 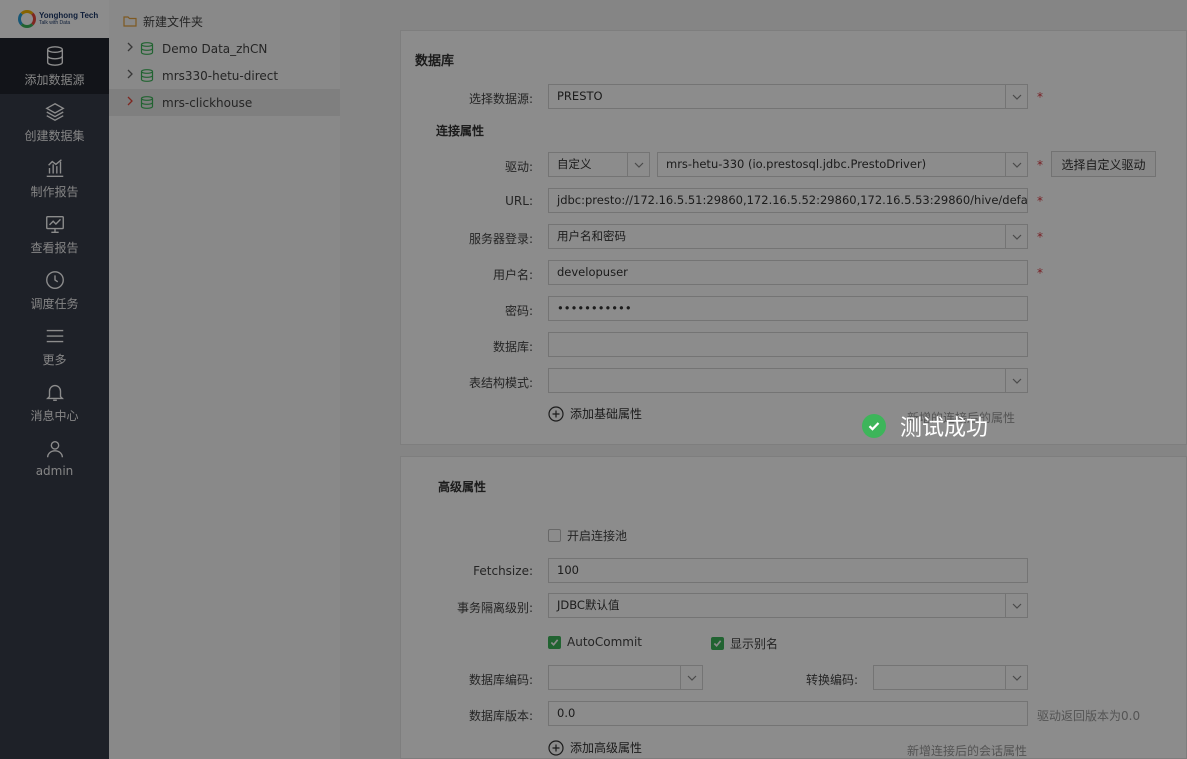 I want to click on logo: Yonghong Tech Talk with Data, so click(x=54, y=19).